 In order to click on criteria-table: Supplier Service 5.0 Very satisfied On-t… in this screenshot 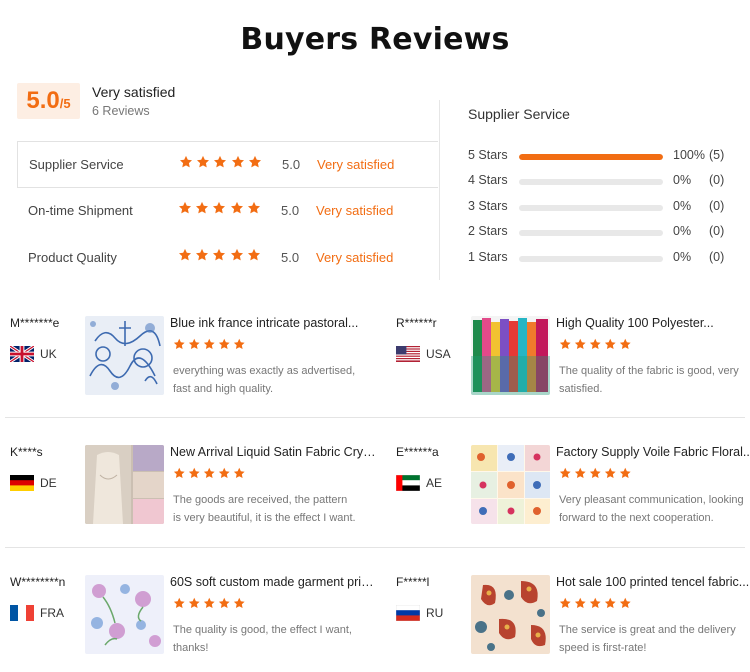, I will do `click(227, 211)`.